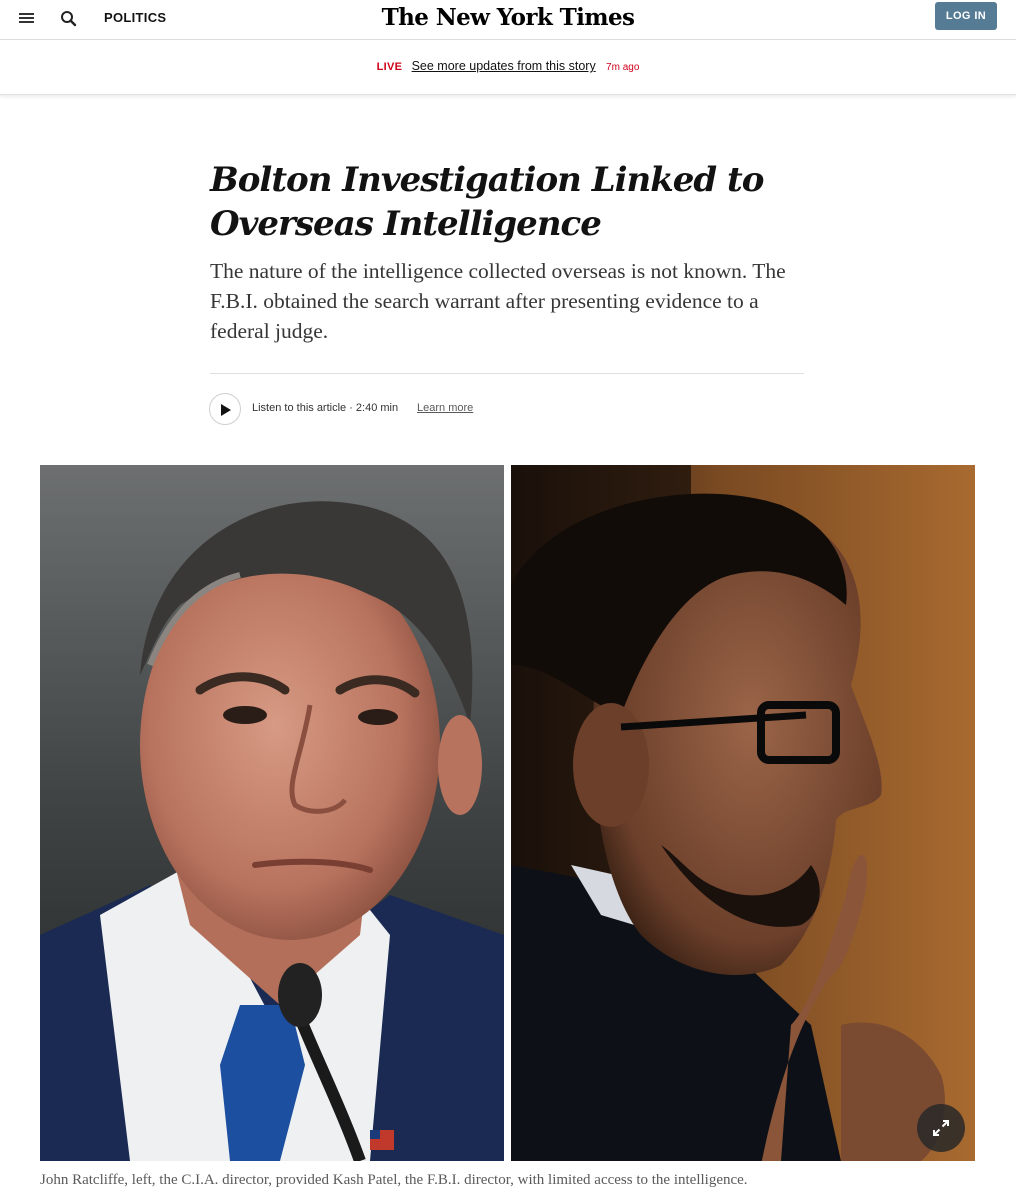 The width and height of the screenshot is (1016, 1200). I want to click on live-updates-link: See more updates from this story, so click(504, 66).